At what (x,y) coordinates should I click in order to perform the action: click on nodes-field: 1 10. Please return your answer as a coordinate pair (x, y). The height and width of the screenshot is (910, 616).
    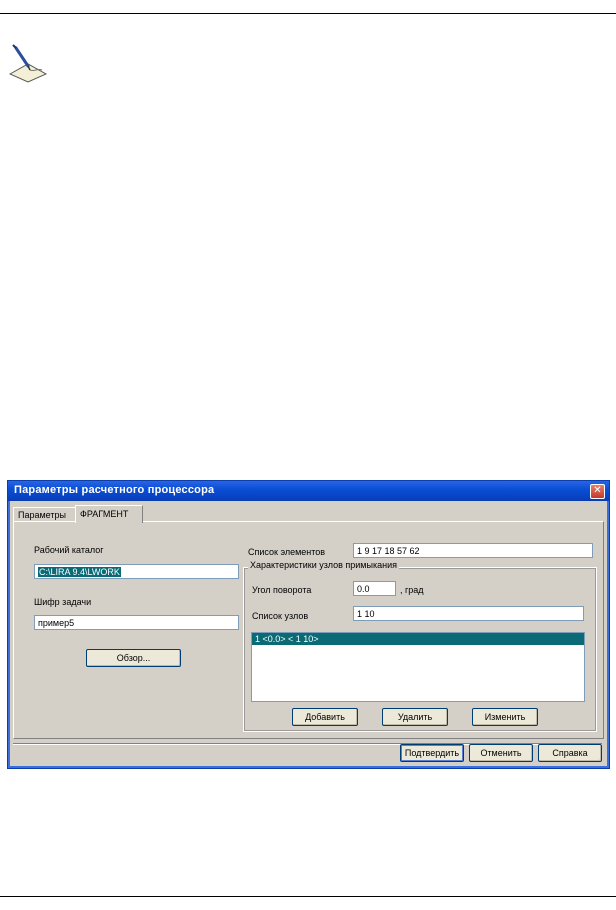
    Looking at the image, I should click on (468, 613).